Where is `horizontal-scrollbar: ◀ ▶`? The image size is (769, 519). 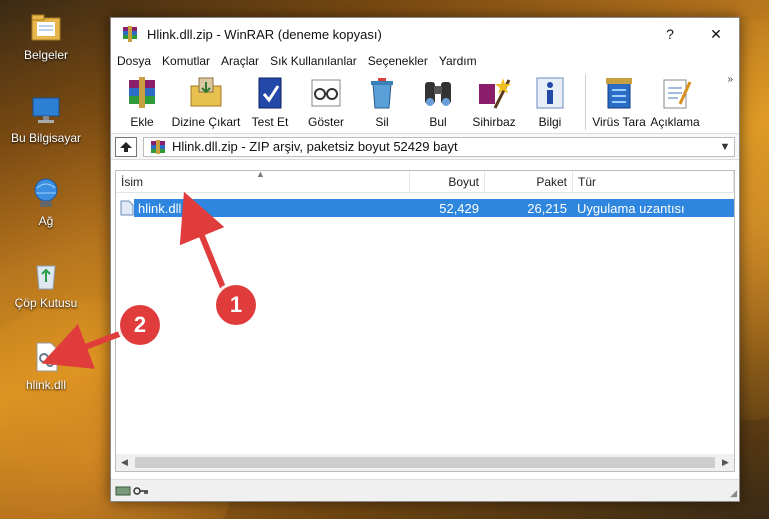
horizontal-scrollbar: ◀ ▶ is located at coordinates (425, 462).